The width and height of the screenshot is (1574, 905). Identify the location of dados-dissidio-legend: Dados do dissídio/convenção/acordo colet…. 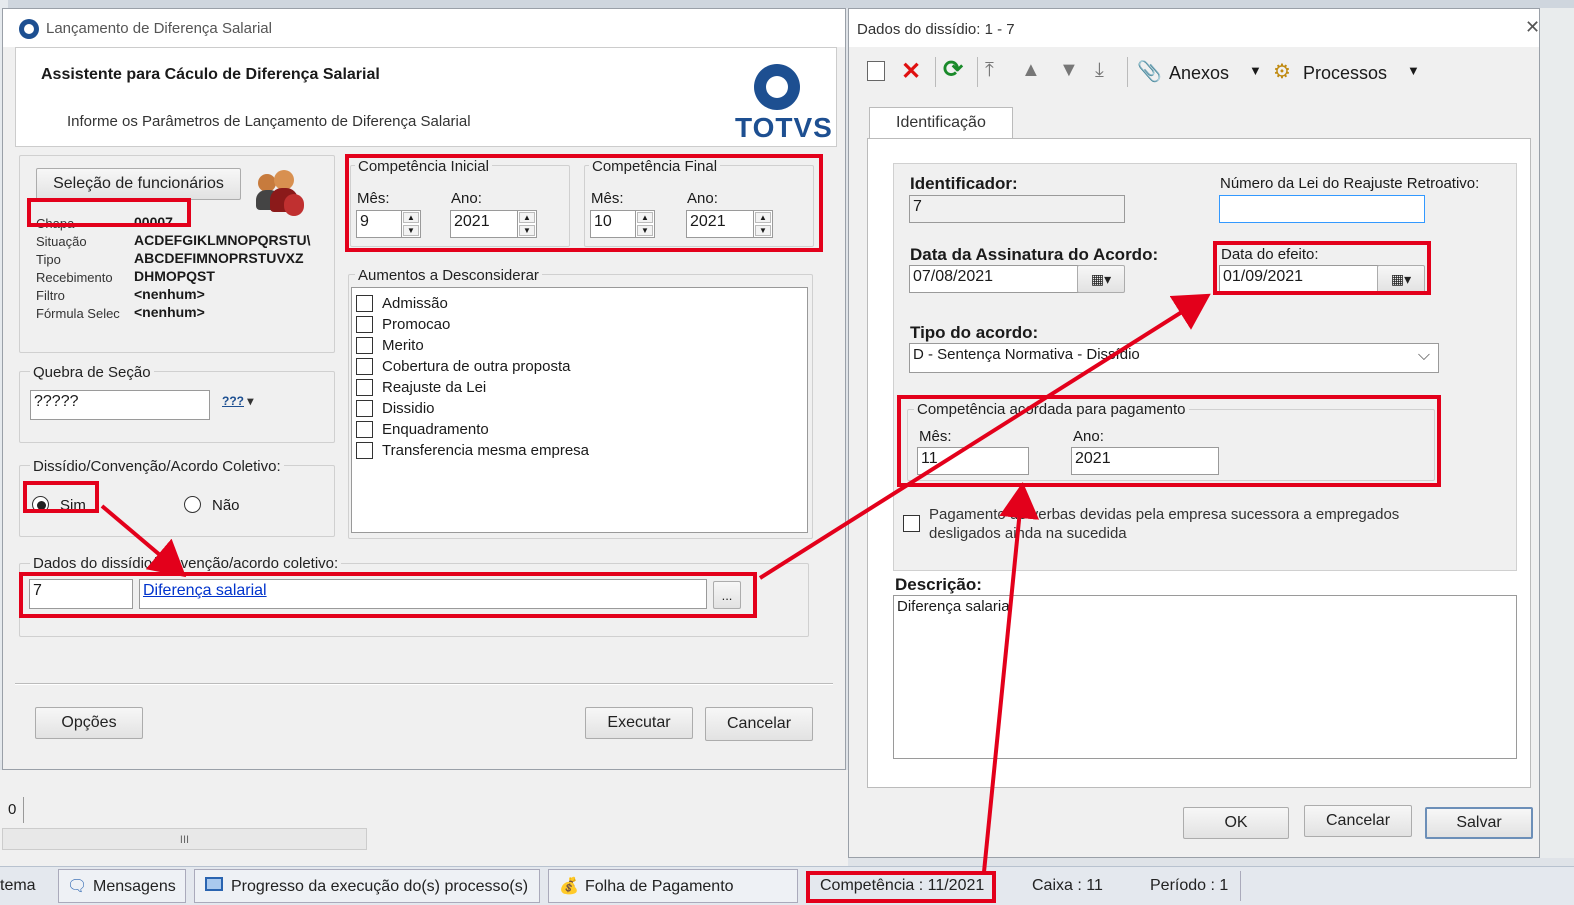
(186, 563).